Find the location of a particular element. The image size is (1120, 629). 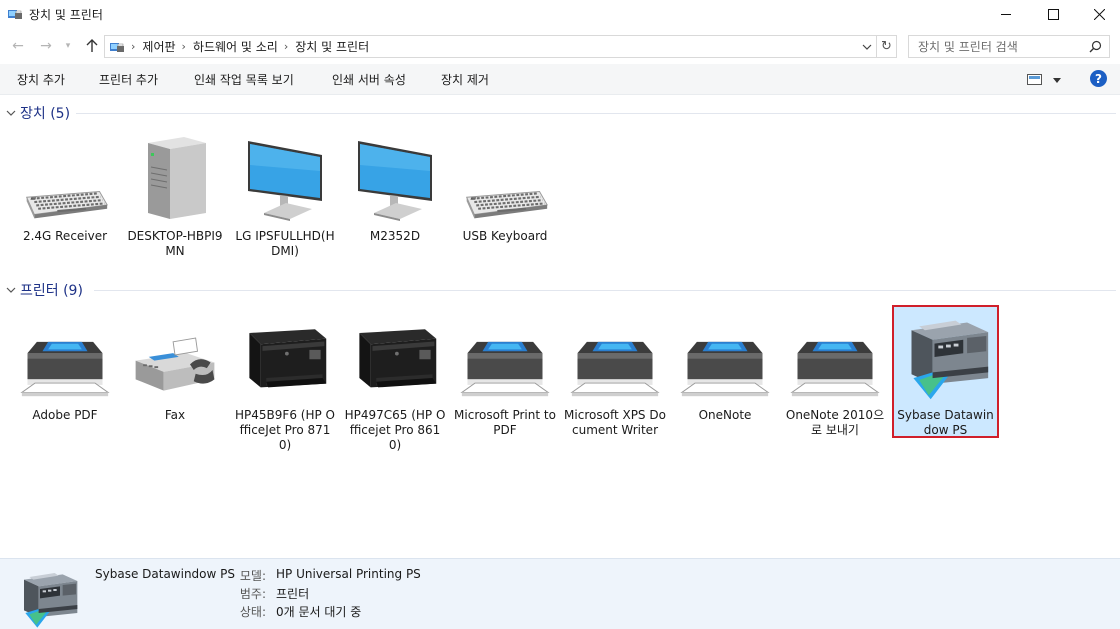

printer-tile: HP497C65 (HP Officejet Pro 8610) is located at coordinates (395, 382).